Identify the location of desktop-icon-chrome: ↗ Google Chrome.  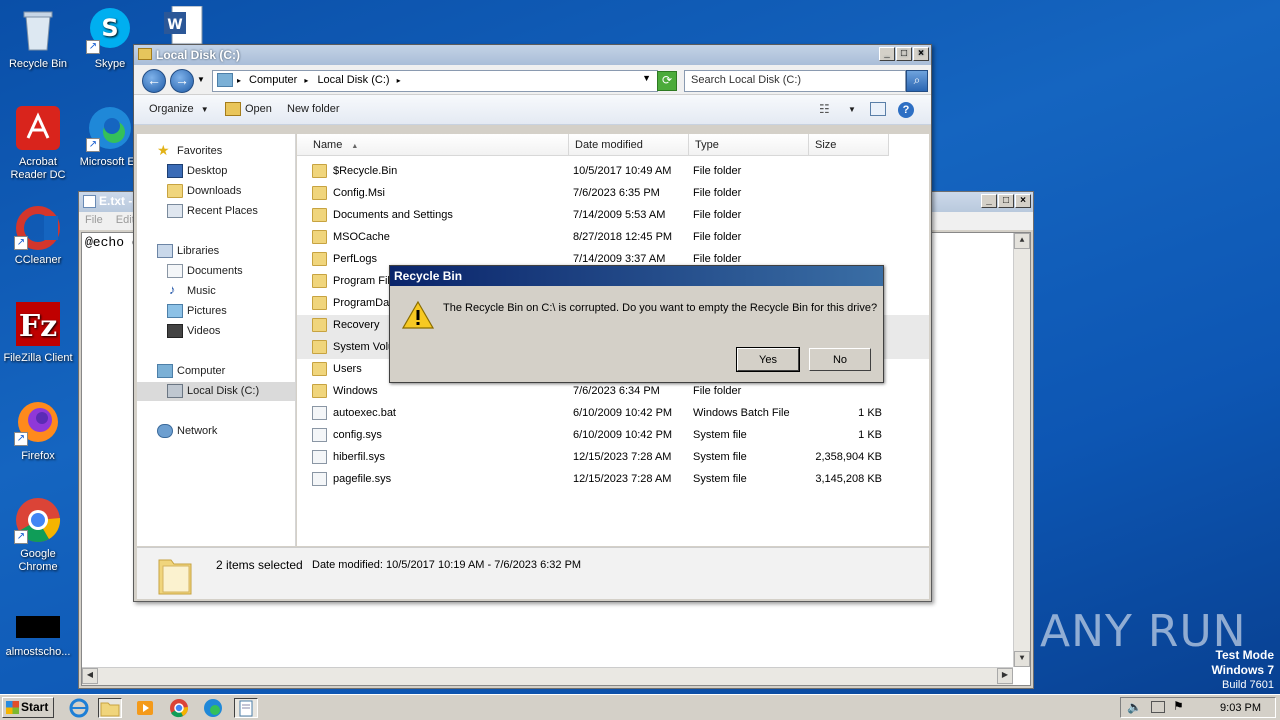
(38, 535).